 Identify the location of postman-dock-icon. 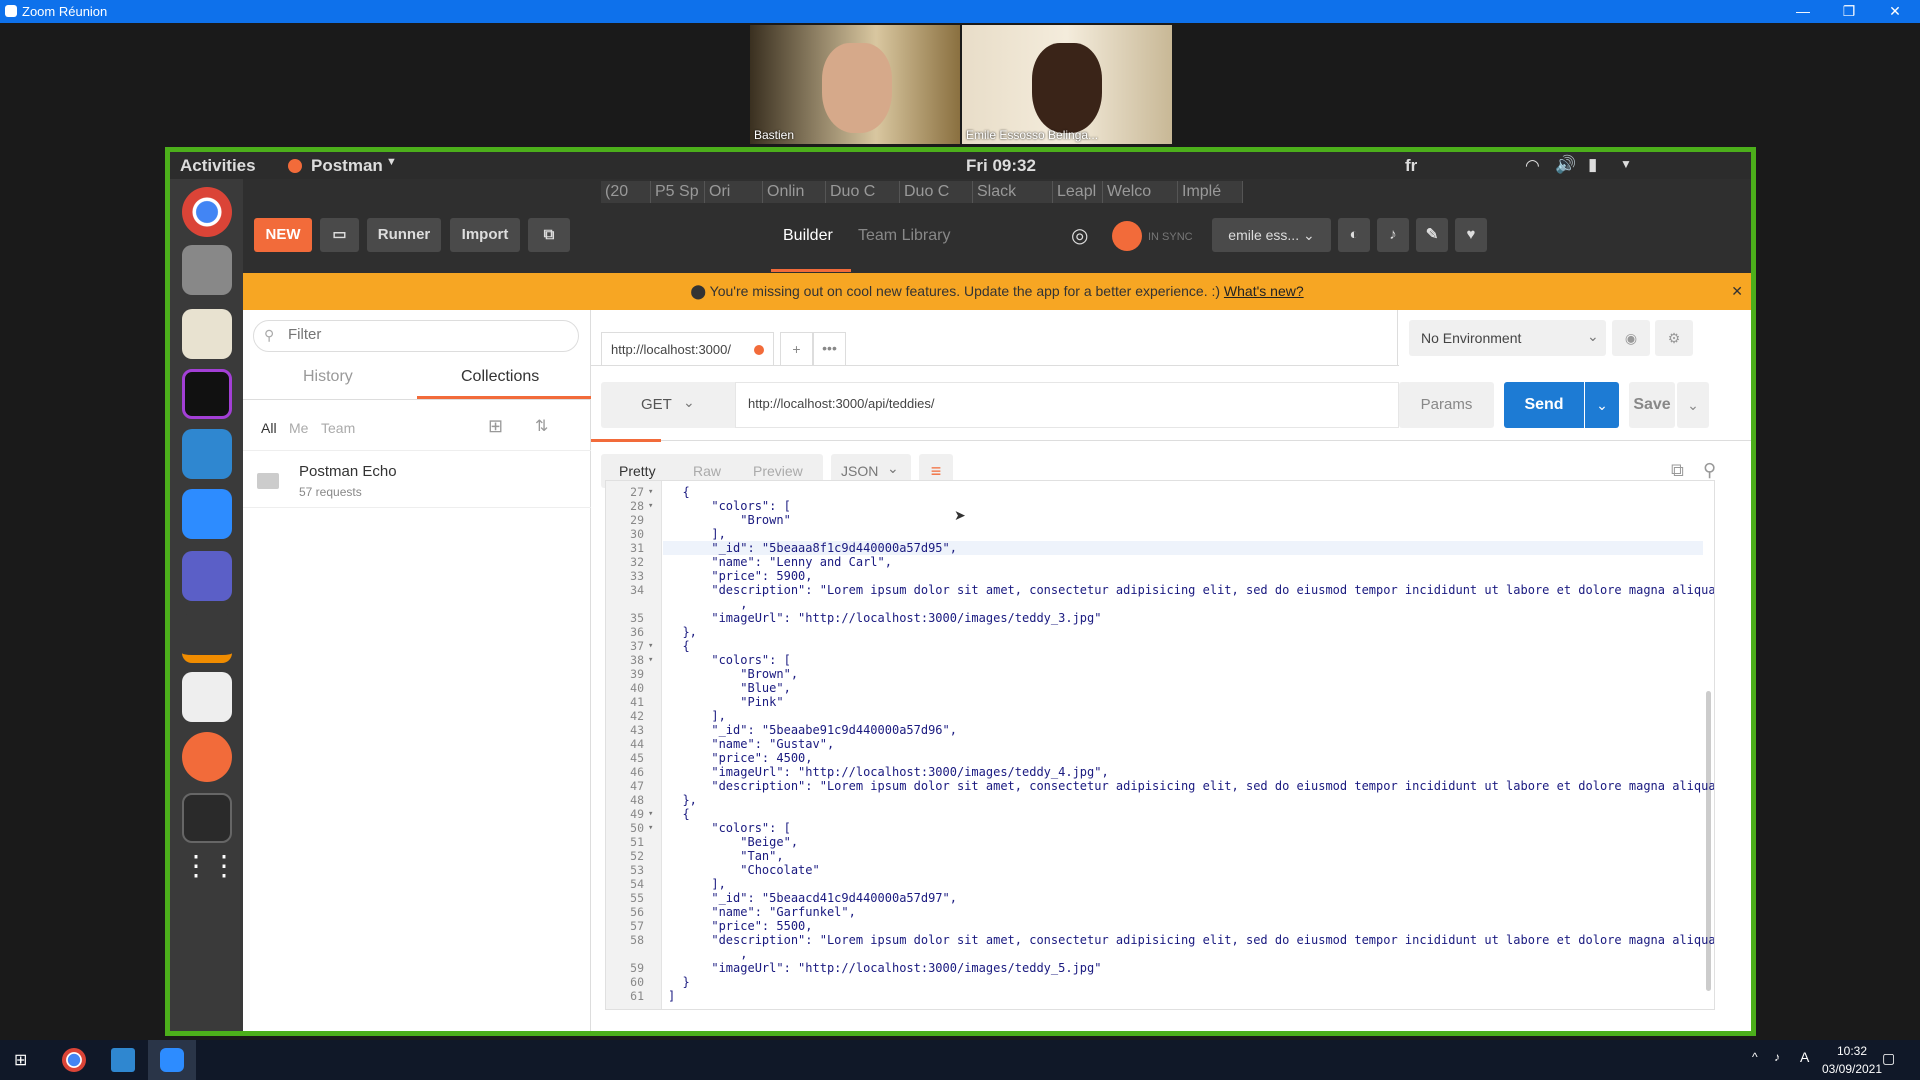
(207, 757).